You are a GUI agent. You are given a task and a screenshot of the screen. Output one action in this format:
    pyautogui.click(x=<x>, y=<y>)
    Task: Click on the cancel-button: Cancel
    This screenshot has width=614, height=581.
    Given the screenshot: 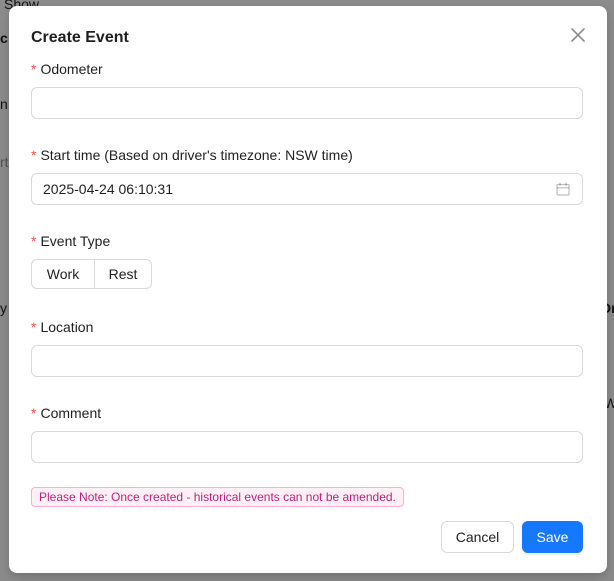 What is the action you would take?
    pyautogui.click(x=477, y=537)
    